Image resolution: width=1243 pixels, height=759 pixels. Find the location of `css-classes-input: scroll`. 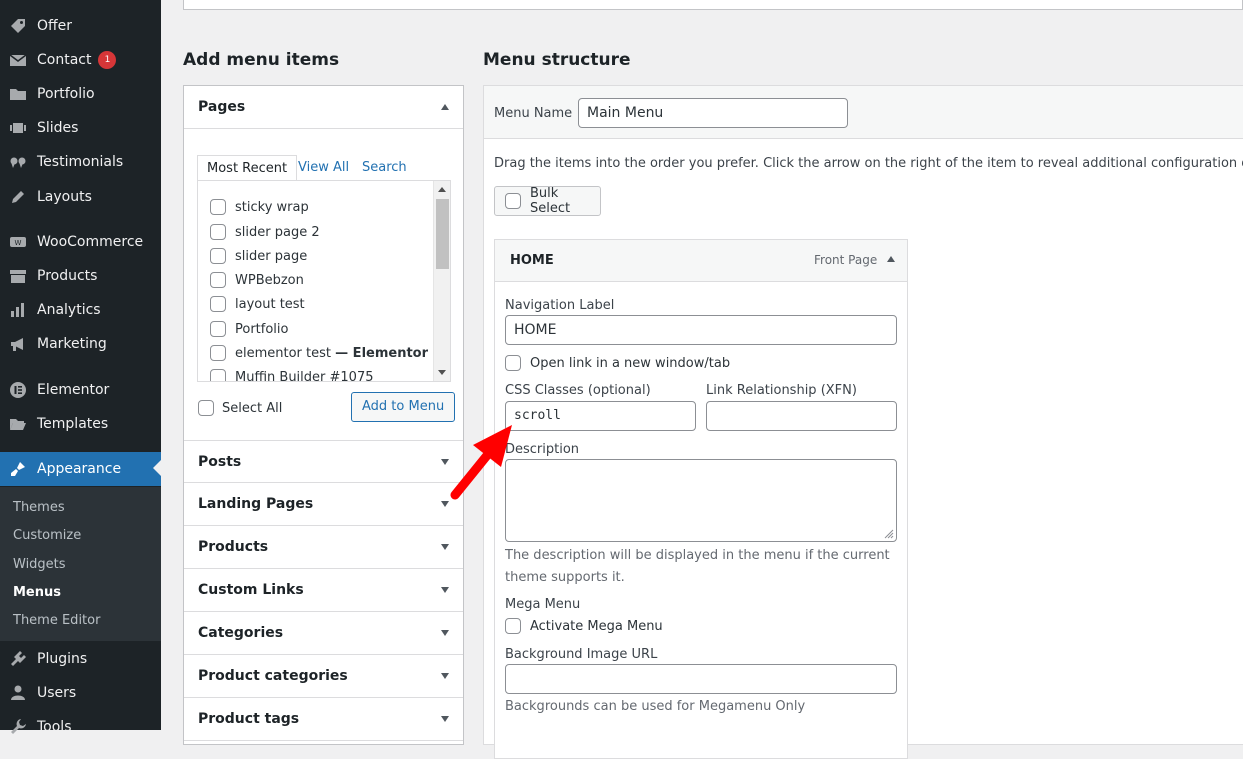

css-classes-input: scroll is located at coordinates (600, 416).